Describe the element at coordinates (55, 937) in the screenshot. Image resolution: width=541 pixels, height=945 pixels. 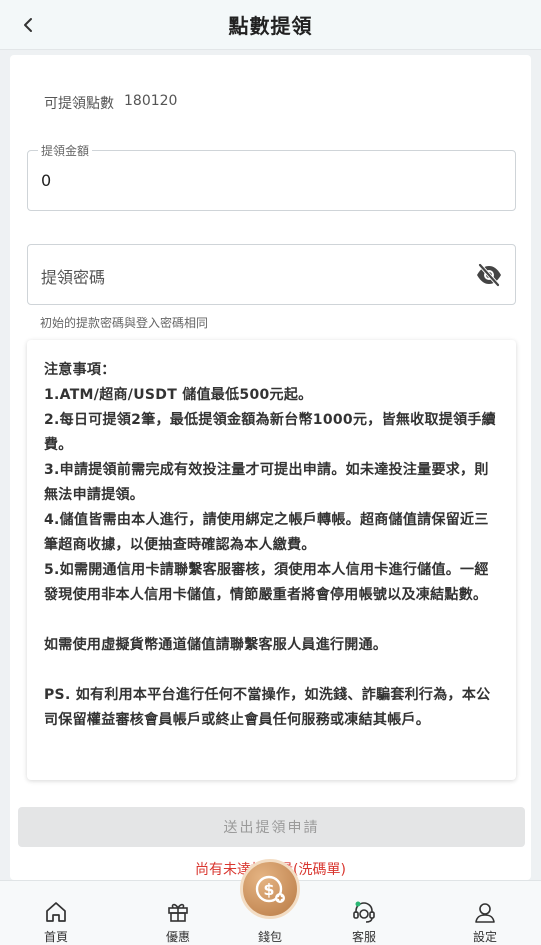
I see `tab-home-label: 首頁` at that location.